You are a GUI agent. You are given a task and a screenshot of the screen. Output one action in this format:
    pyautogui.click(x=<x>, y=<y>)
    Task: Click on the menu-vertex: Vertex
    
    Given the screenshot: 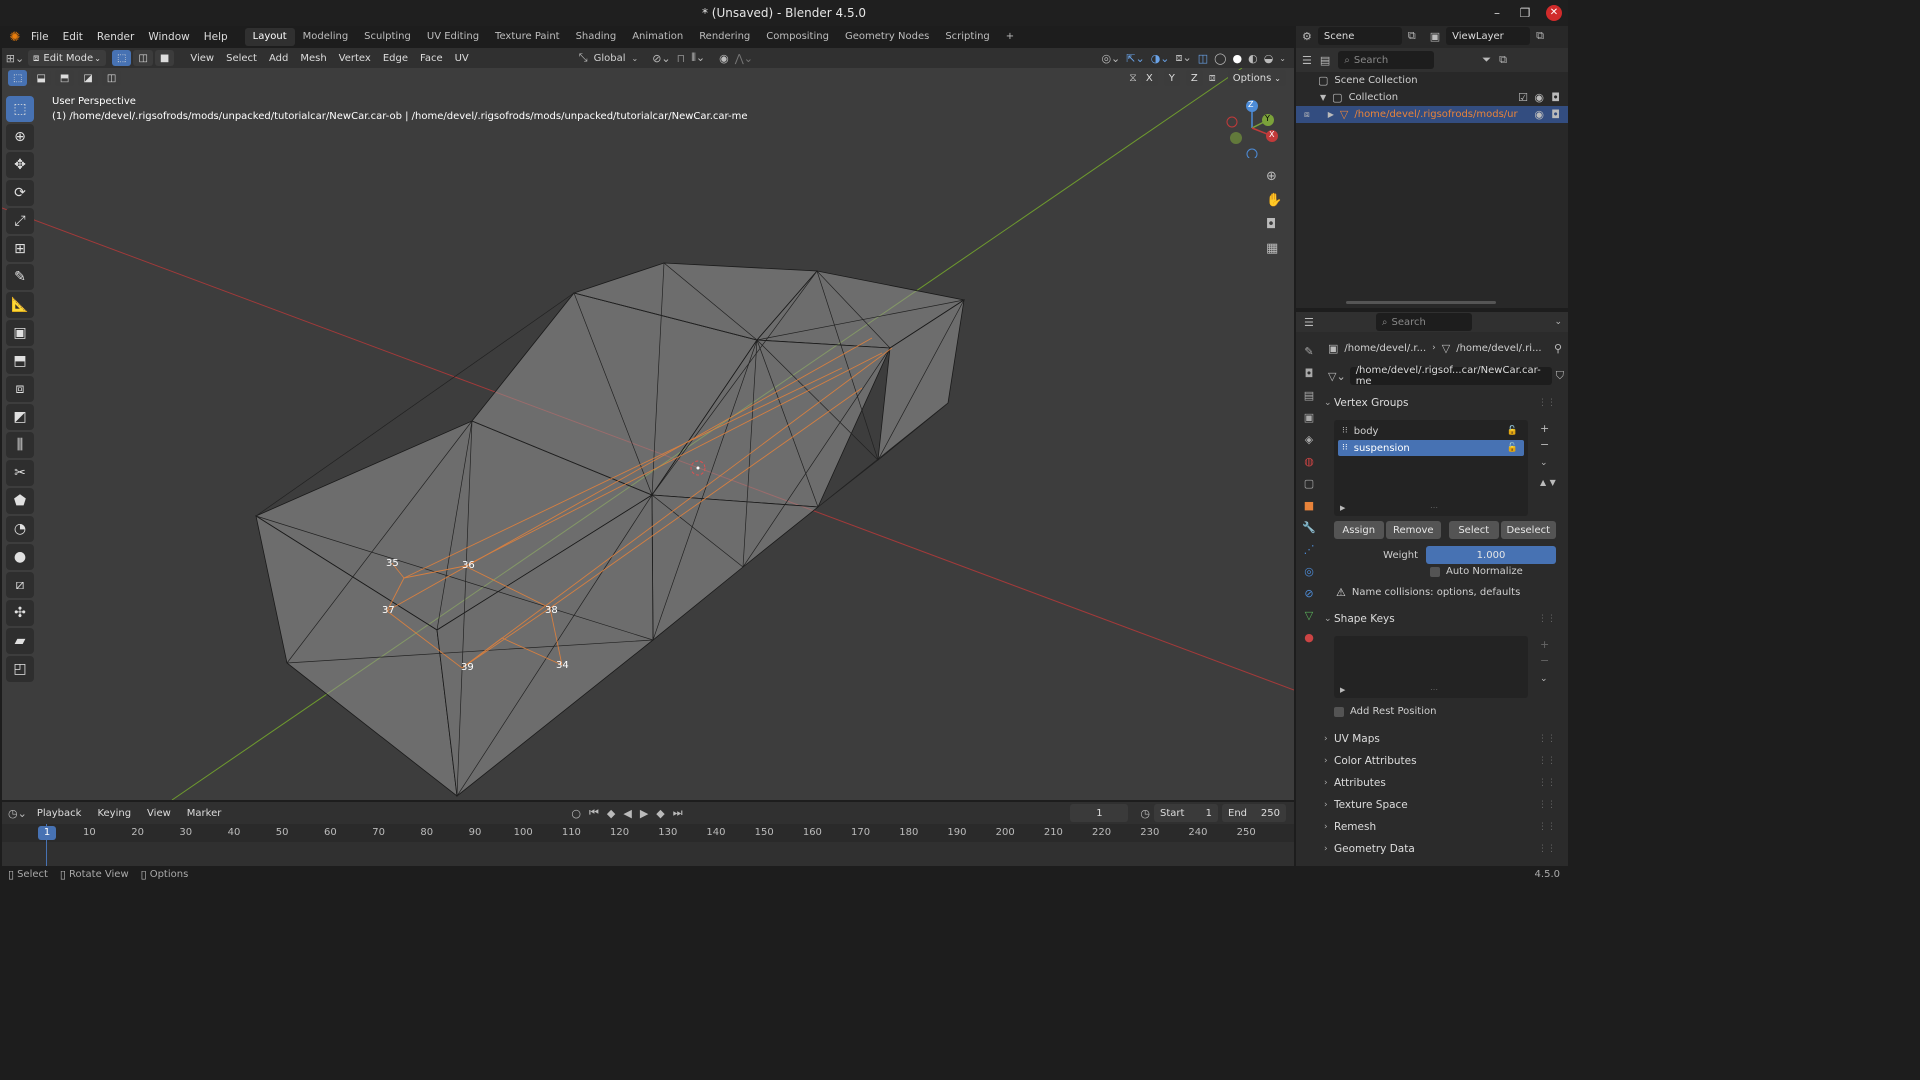 What is the action you would take?
    pyautogui.click(x=355, y=58)
    